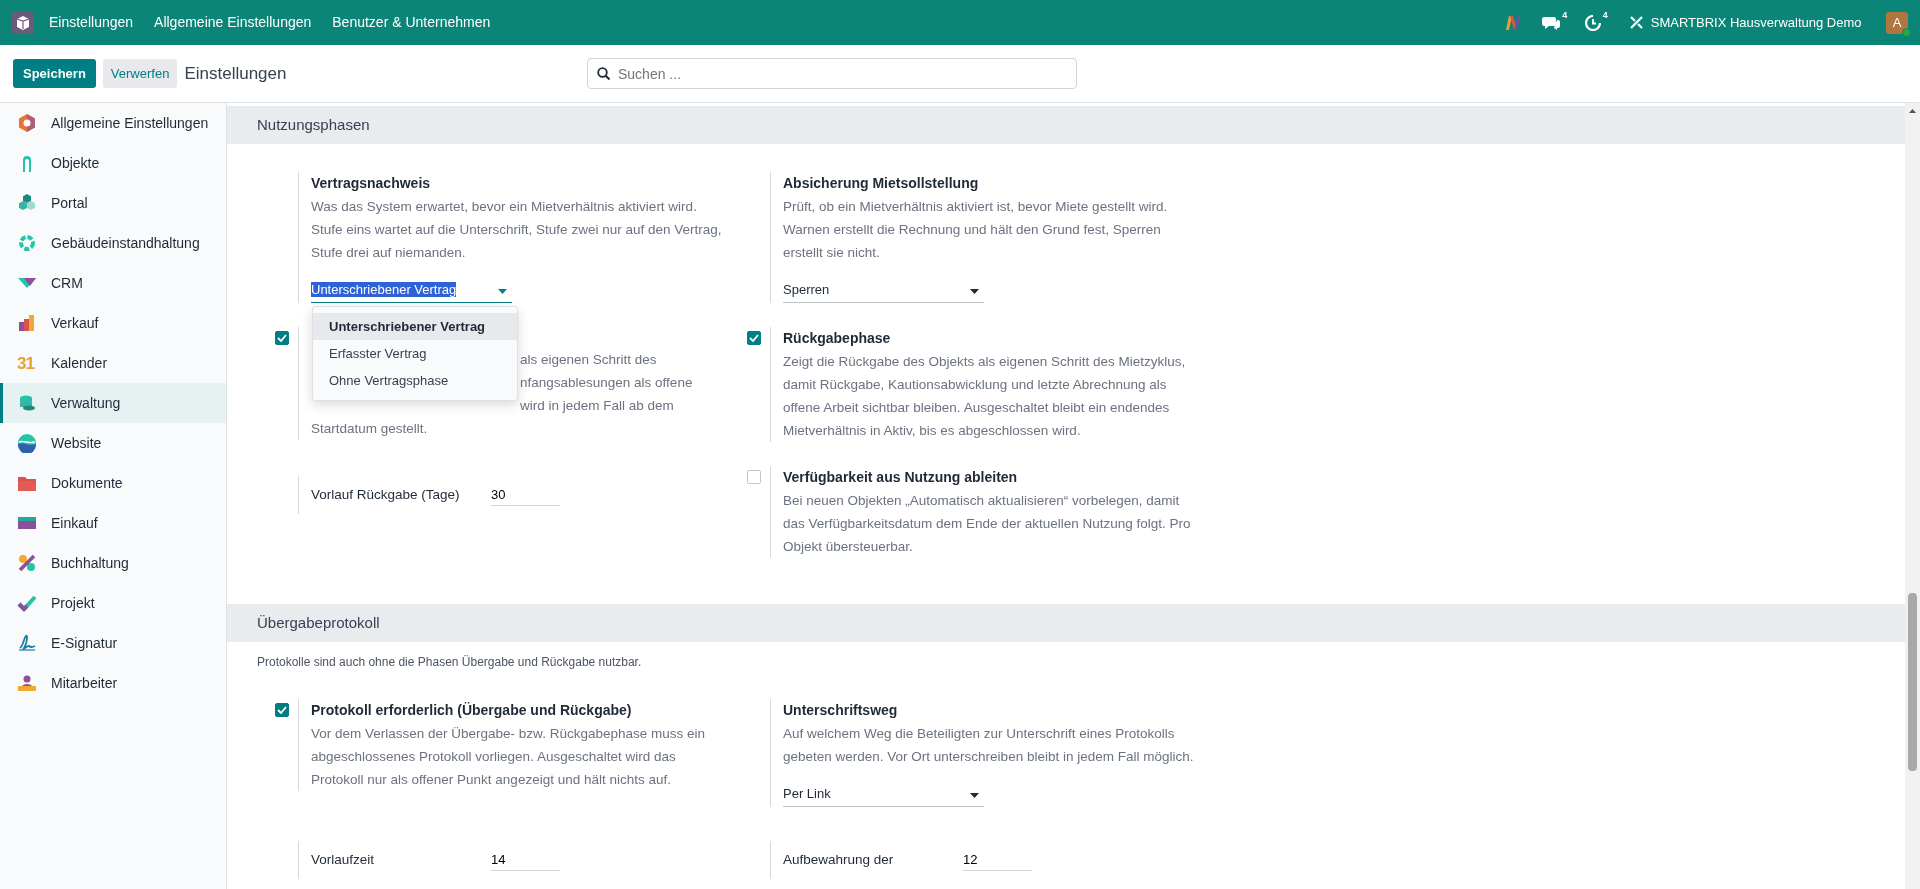 The height and width of the screenshot is (889, 1920). What do you see at coordinates (27, 323) in the screenshot?
I see `bar-chart-icon` at bounding box center [27, 323].